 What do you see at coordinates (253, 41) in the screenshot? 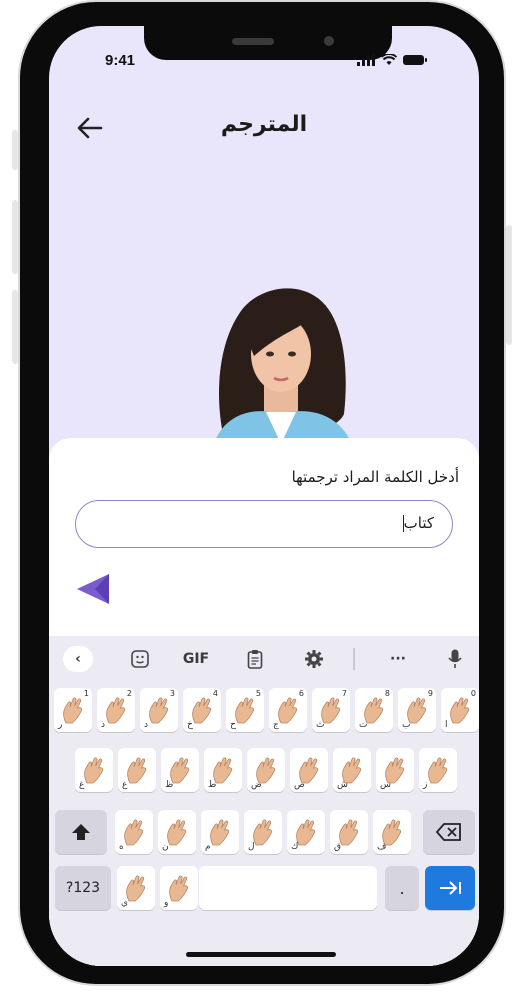
I see `speaker` at bounding box center [253, 41].